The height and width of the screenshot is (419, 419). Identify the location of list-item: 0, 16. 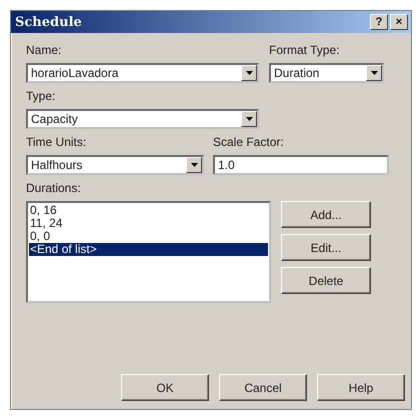
(148, 210).